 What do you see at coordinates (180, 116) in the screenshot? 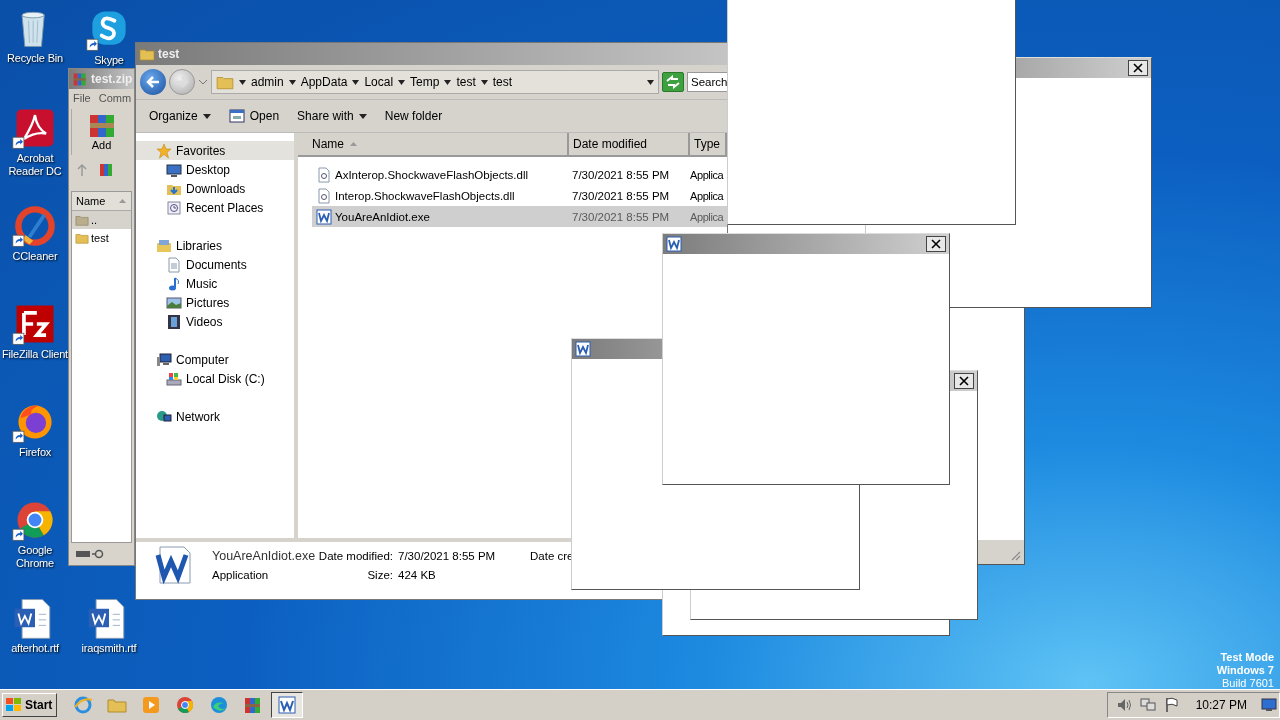
I see `toolbar-button: Organize` at bounding box center [180, 116].